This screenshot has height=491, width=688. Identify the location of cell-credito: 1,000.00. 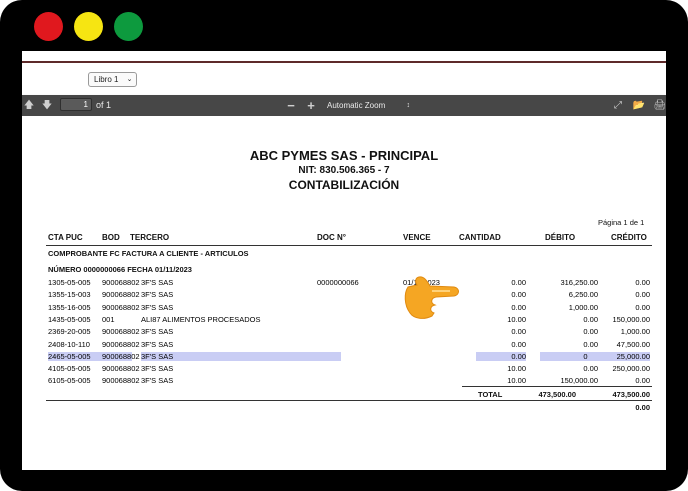
(635, 332).